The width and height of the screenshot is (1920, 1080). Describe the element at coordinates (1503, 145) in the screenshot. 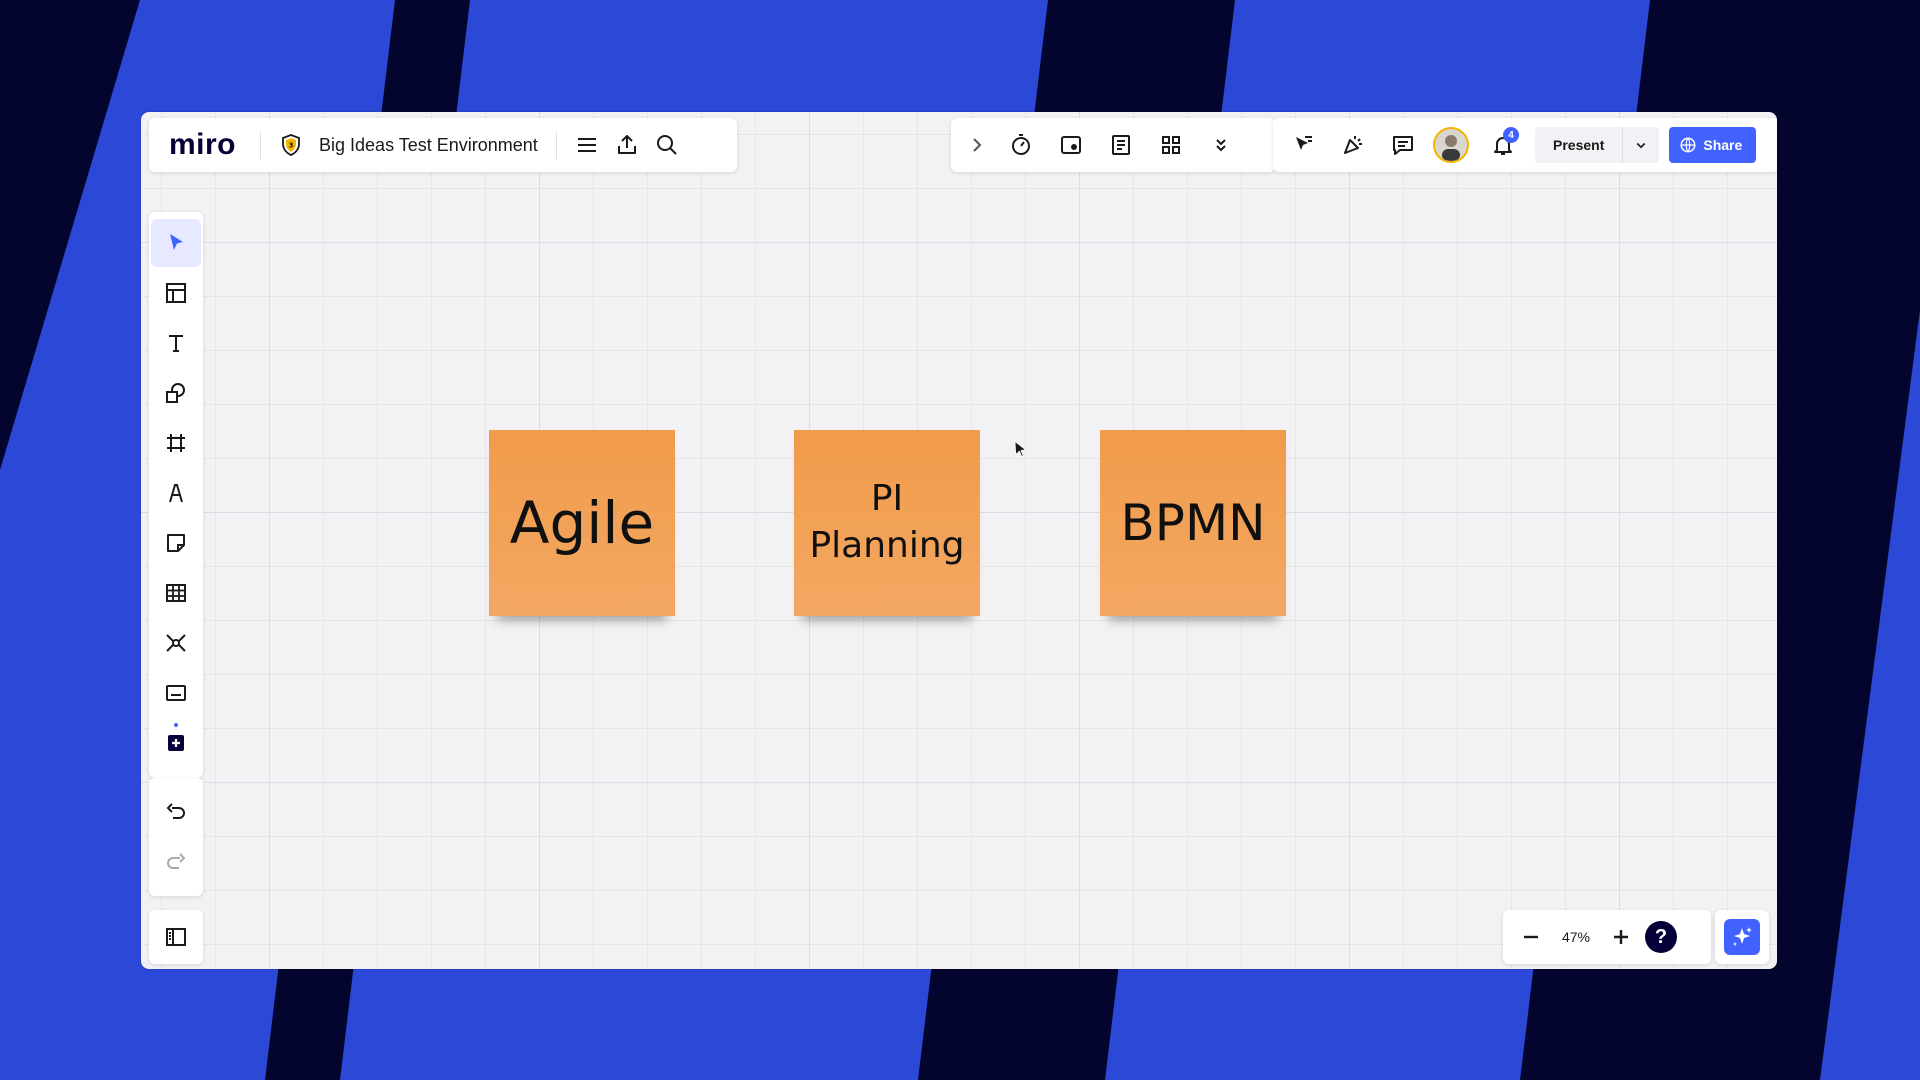

I see `bell-icon: 4` at that location.